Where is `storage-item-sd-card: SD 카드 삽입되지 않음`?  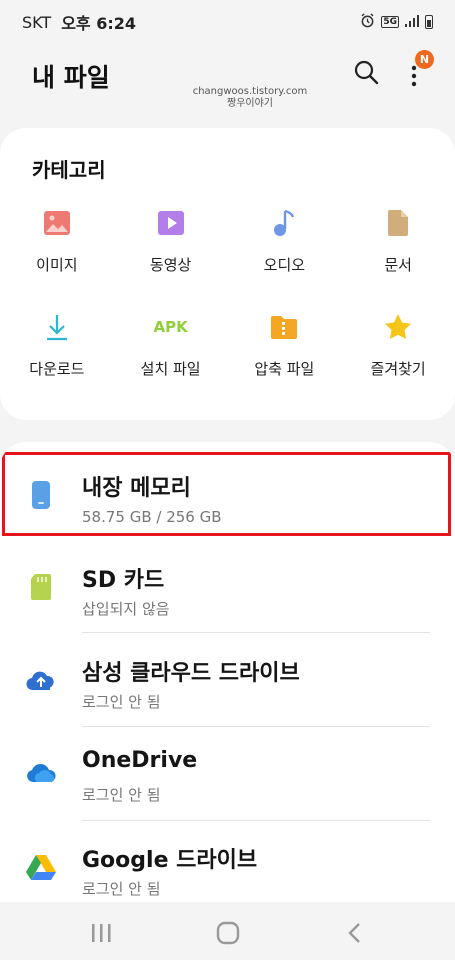 storage-item-sd-card: SD 카드 삽입되지 않음 is located at coordinates (227, 588).